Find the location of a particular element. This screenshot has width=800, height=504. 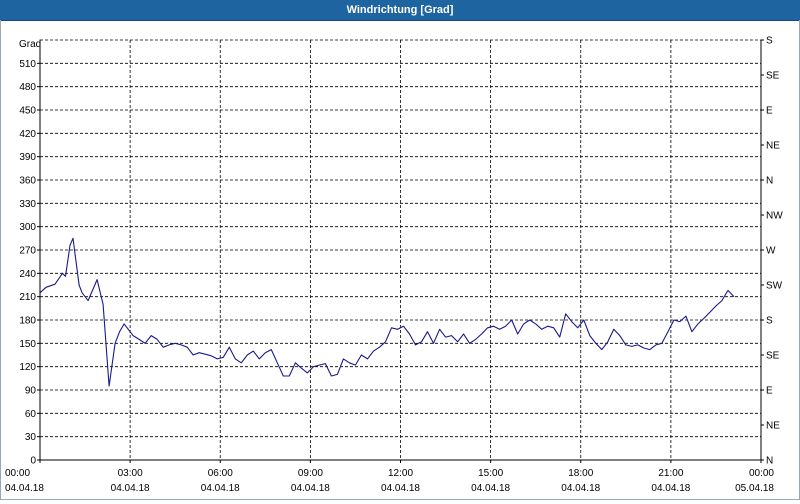

y-tick-label: 90 is located at coordinates (31, 391).